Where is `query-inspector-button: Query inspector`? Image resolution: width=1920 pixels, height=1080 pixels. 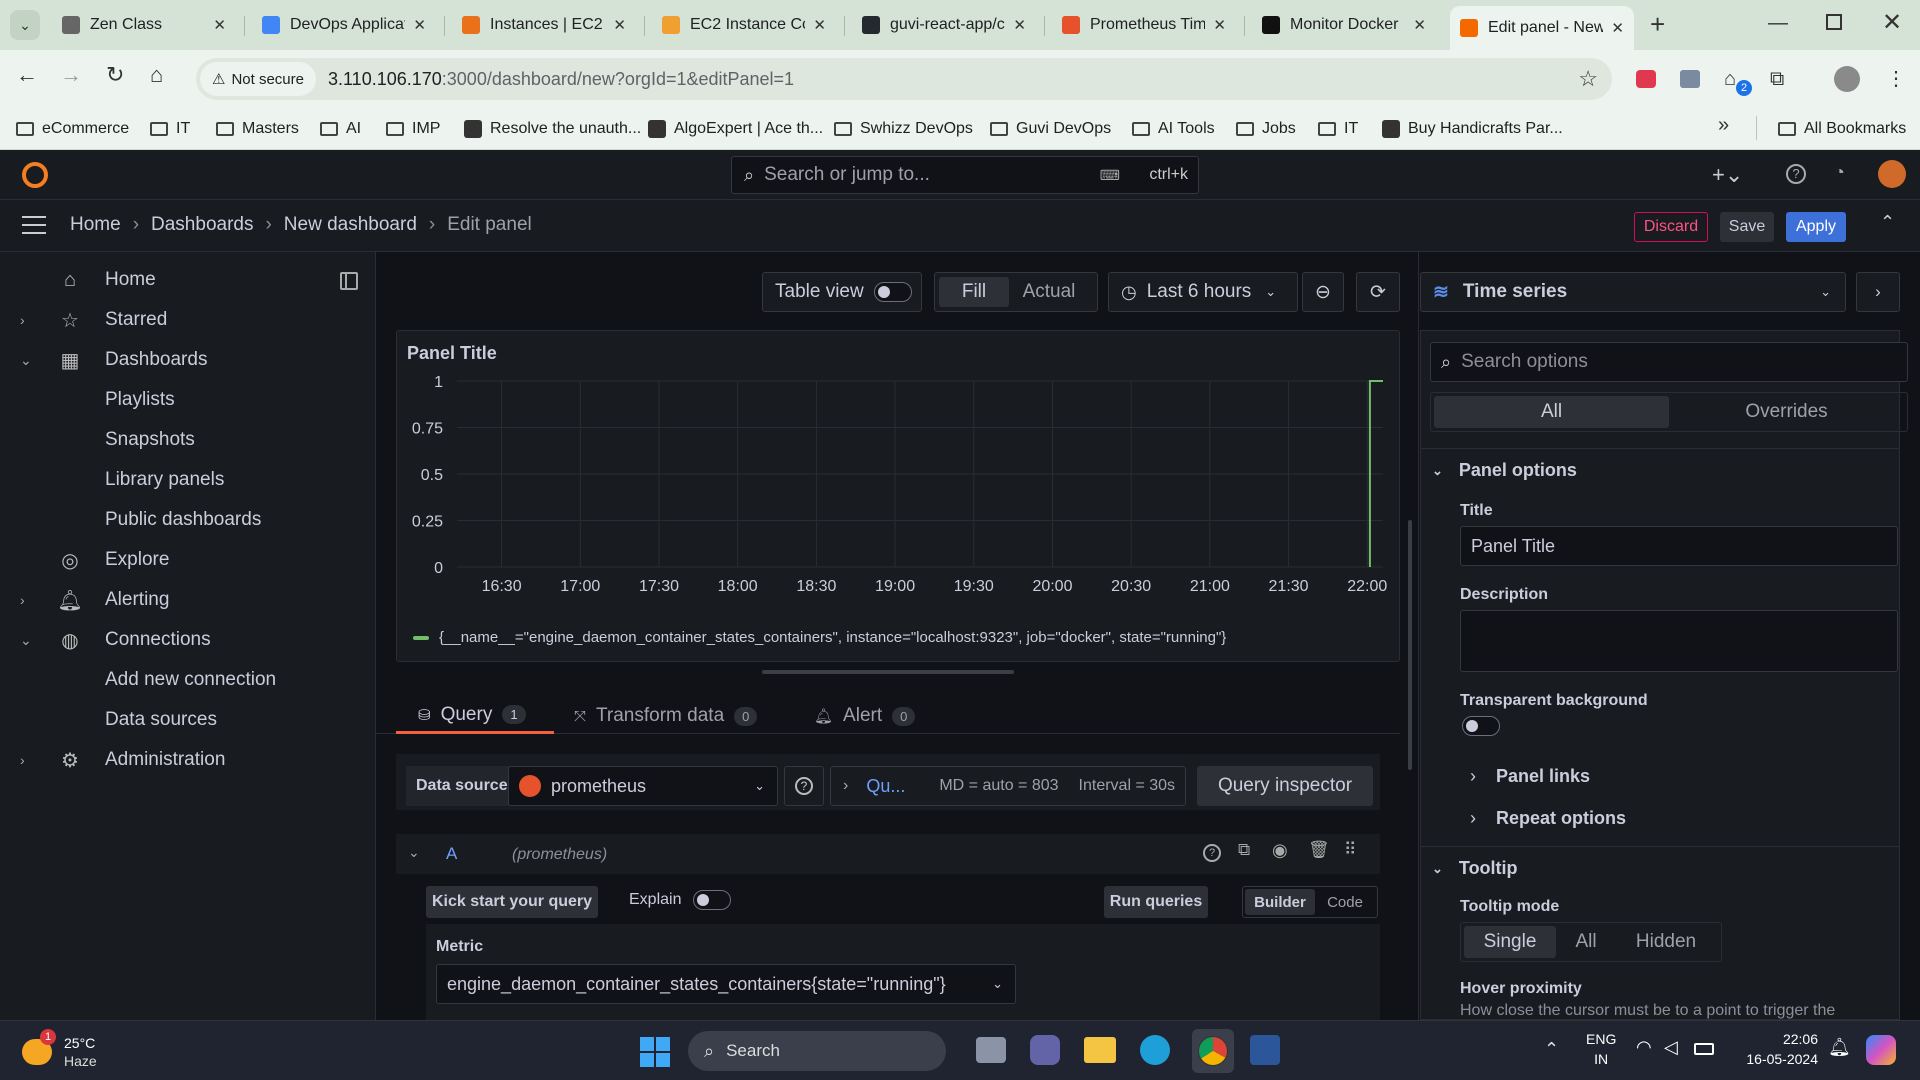
query-inspector-button: Query inspector is located at coordinates (1285, 786).